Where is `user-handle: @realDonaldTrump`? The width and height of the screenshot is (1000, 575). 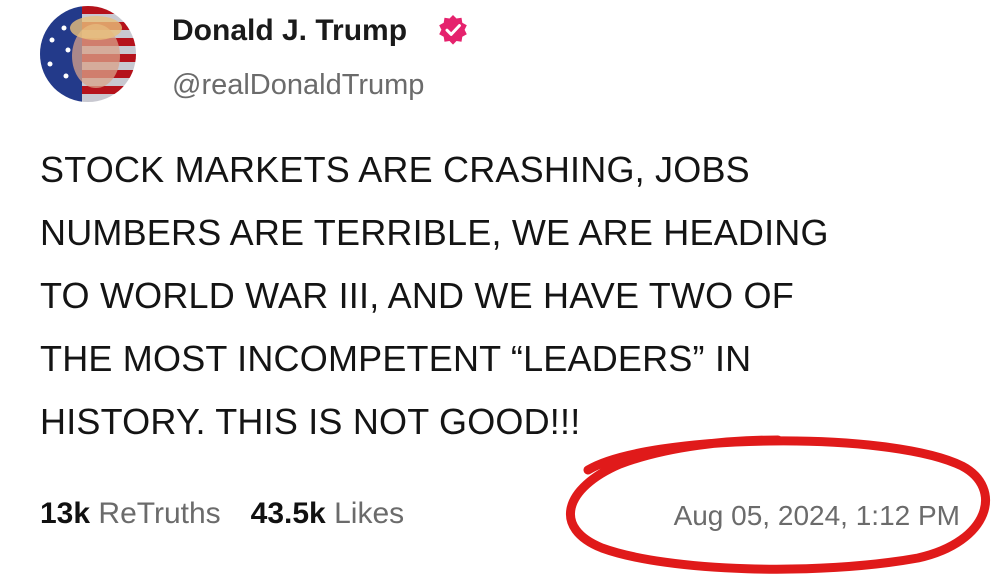 user-handle: @realDonaldTrump is located at coordinates (298, 85).